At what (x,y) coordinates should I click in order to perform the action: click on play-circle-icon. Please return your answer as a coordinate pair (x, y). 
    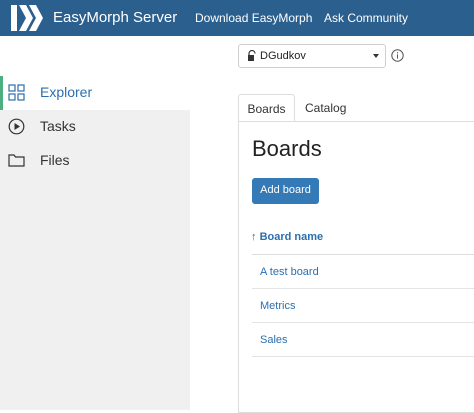
    Looking at the image, I should click on (16, 126).